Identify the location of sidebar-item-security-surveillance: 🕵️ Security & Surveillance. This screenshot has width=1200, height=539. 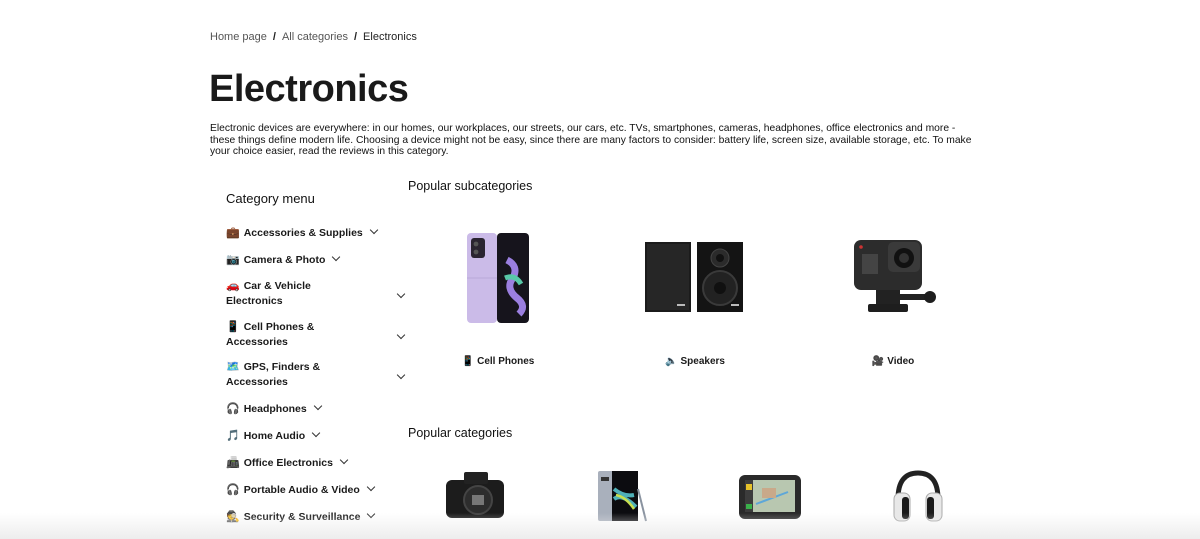
(301, 516).